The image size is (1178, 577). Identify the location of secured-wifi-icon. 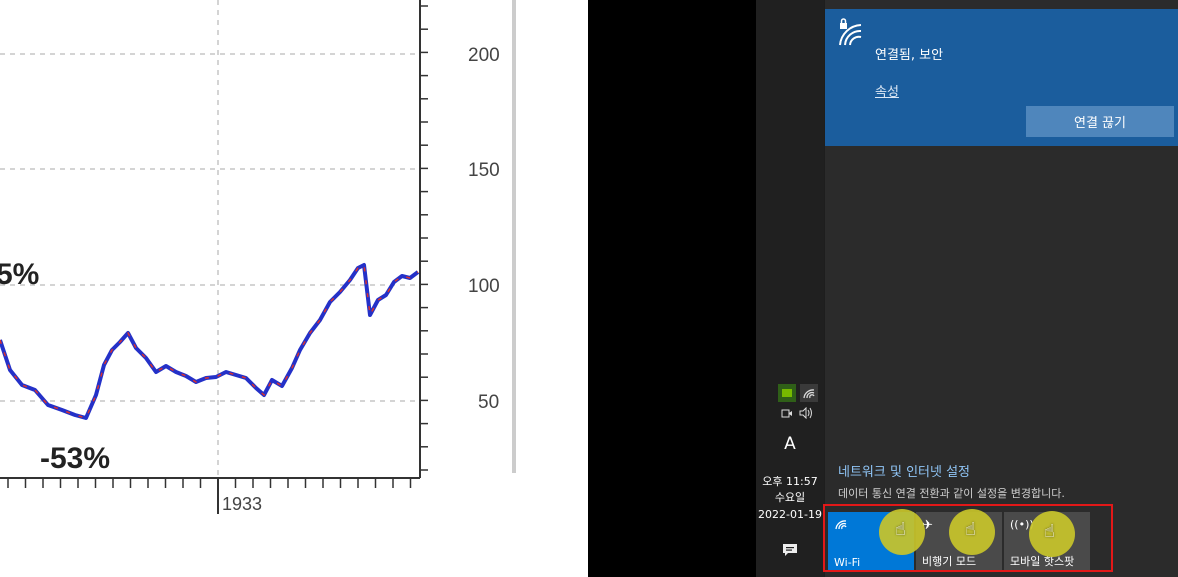
(850, 34).